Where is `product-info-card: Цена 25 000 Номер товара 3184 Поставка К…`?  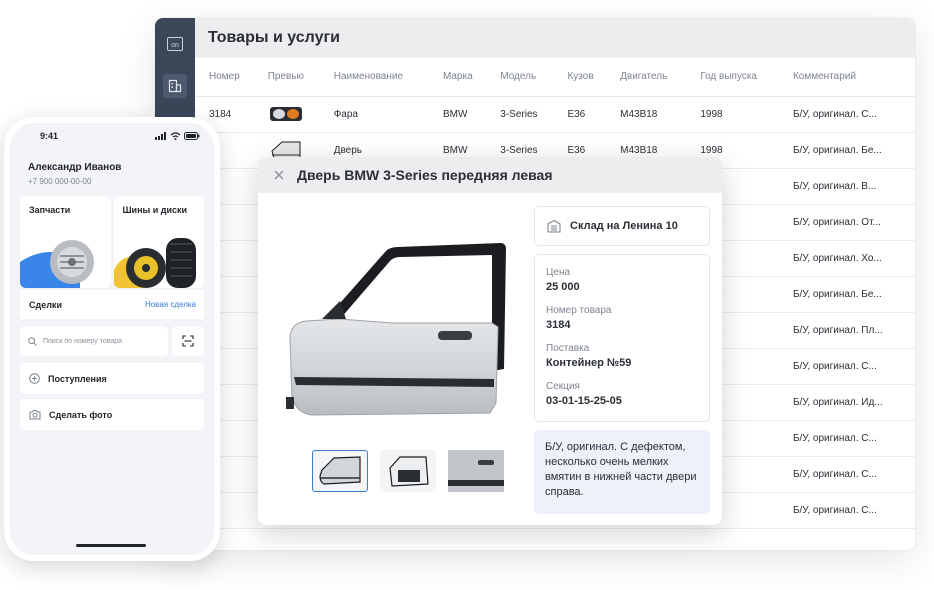 product-info-card: Цена 25 000 Номер товара 3184 Поставка К… is located at coordinates (622, 338).